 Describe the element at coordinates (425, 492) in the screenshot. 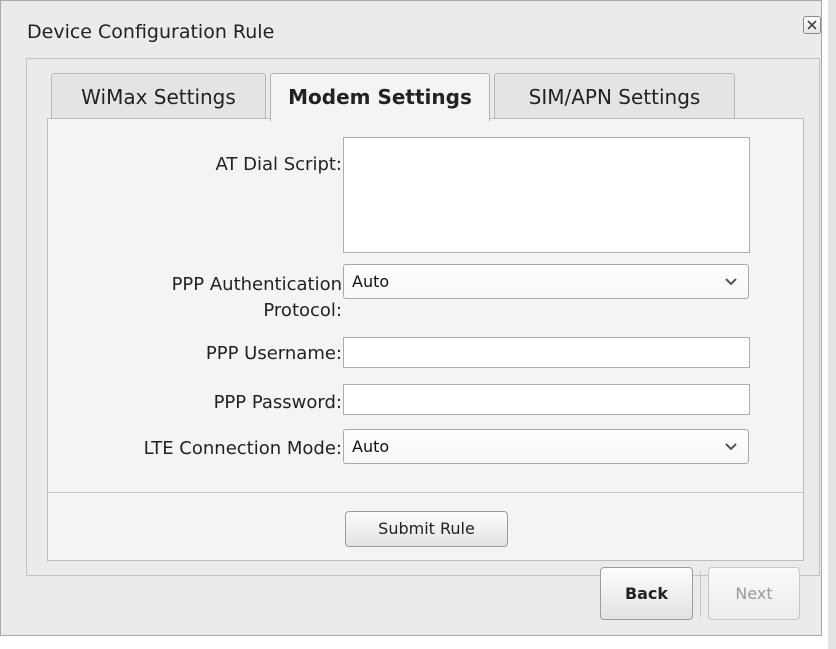

I see `form-divider` at that location.